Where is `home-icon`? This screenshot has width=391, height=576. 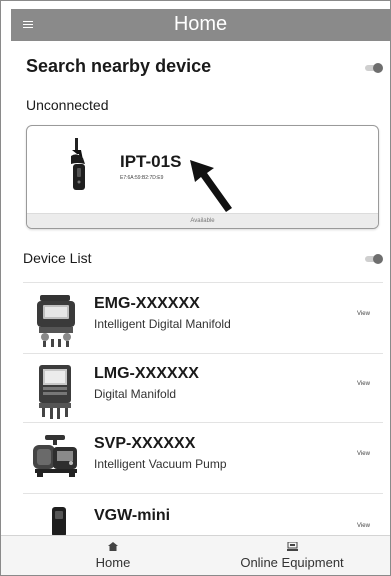 home-icon is located at coordinates (113, 546).